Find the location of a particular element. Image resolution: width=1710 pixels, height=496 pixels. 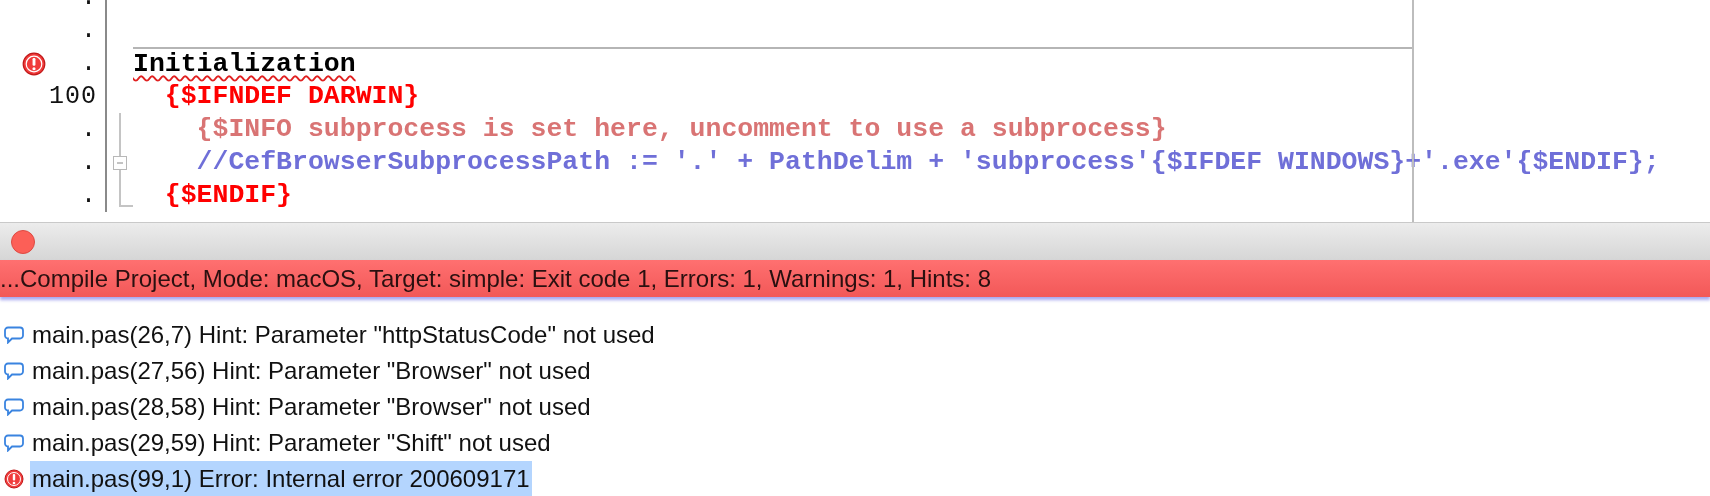

error-icon is located at coordinates (14, 479).